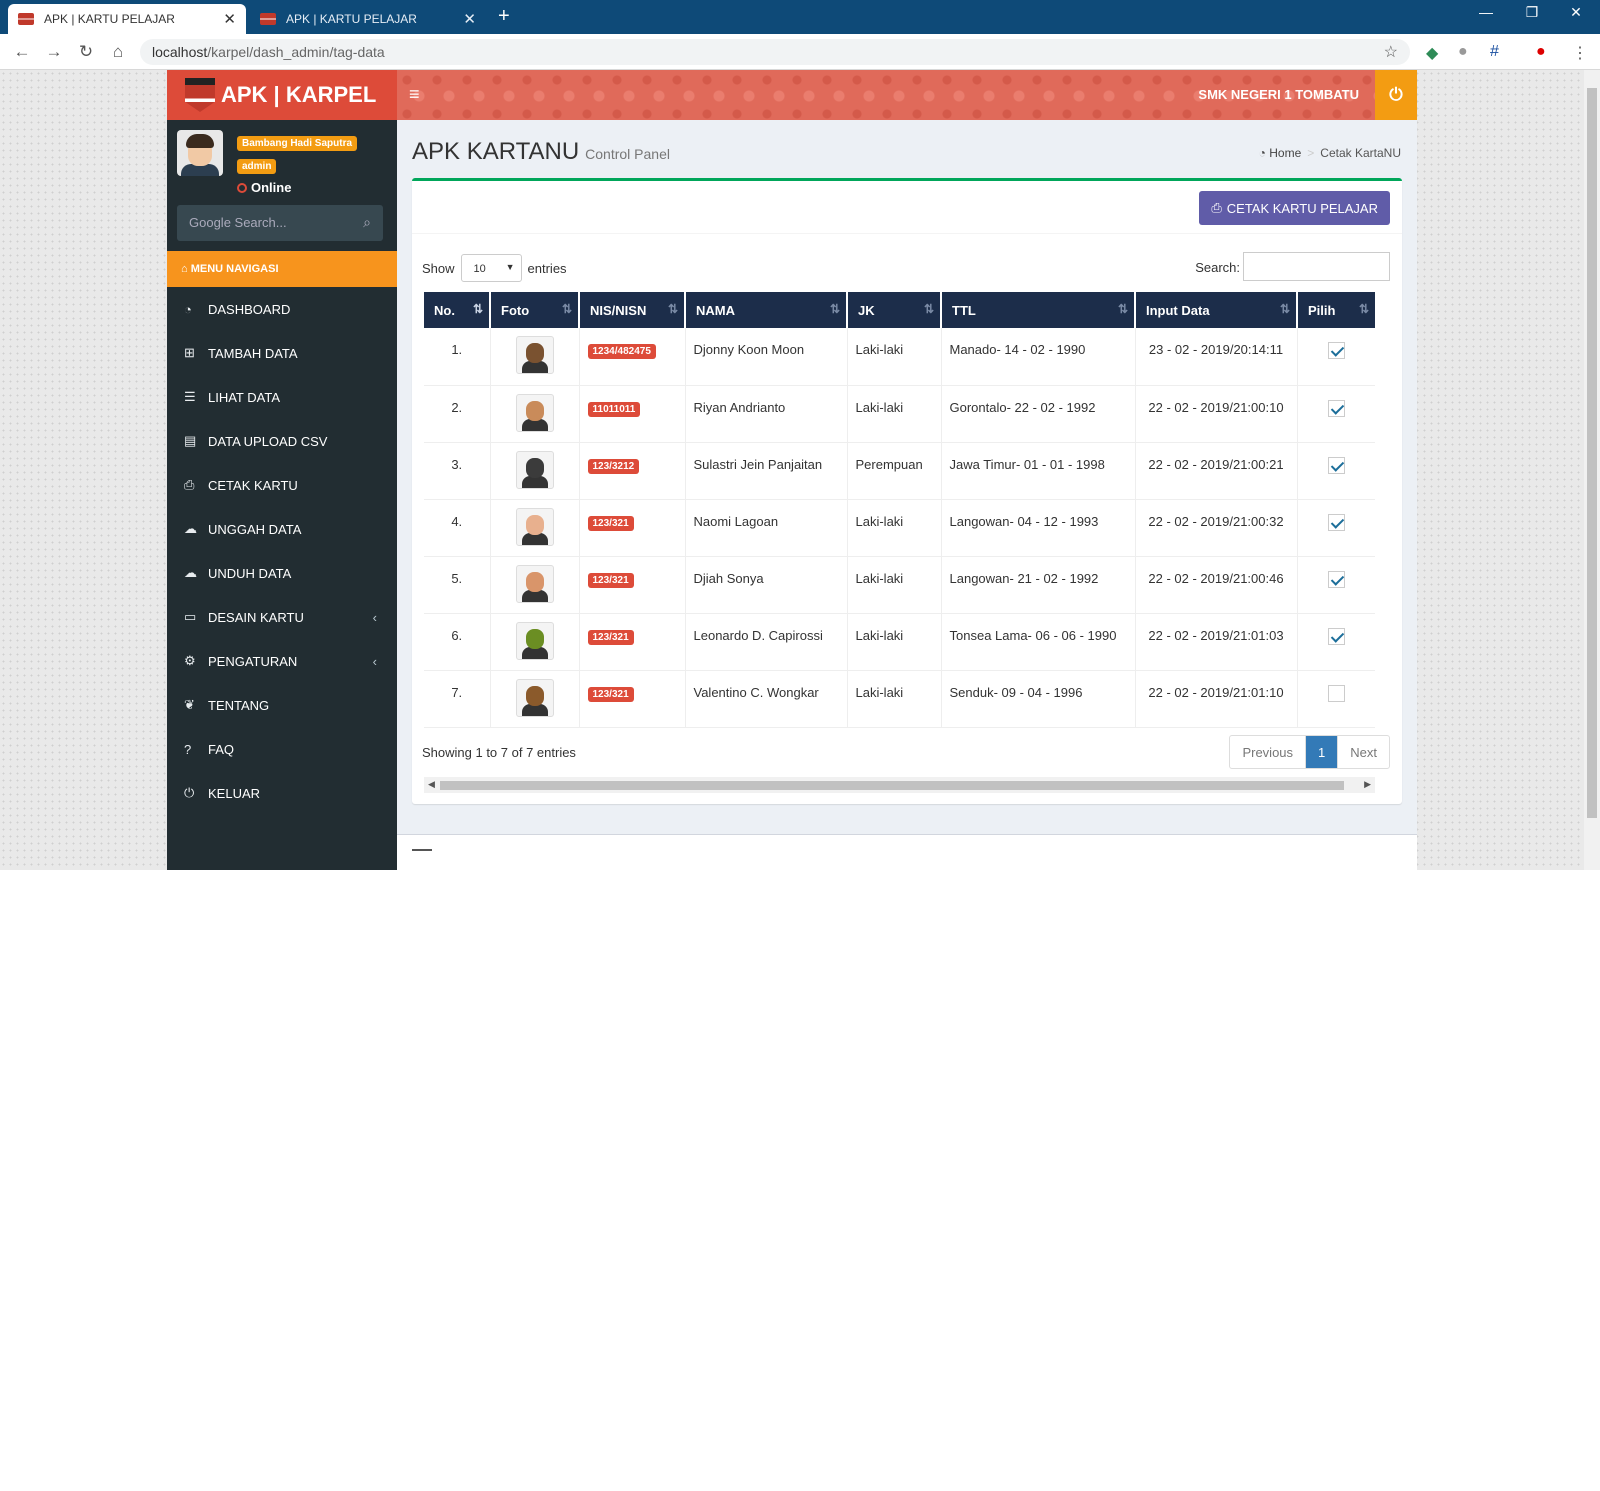  I want to click on cell-nis: 11011011, so click(632, 414).